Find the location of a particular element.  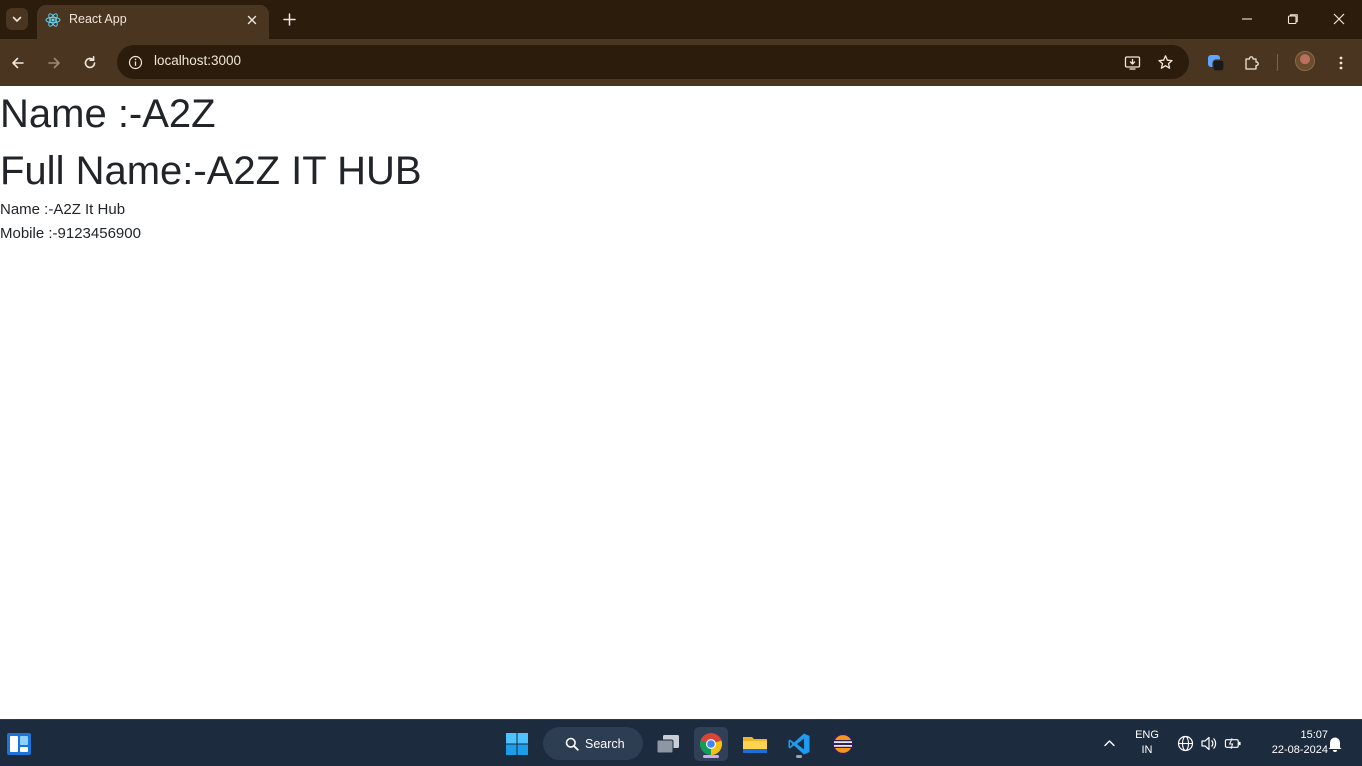

reload-button is located at coordinates (90, 63).